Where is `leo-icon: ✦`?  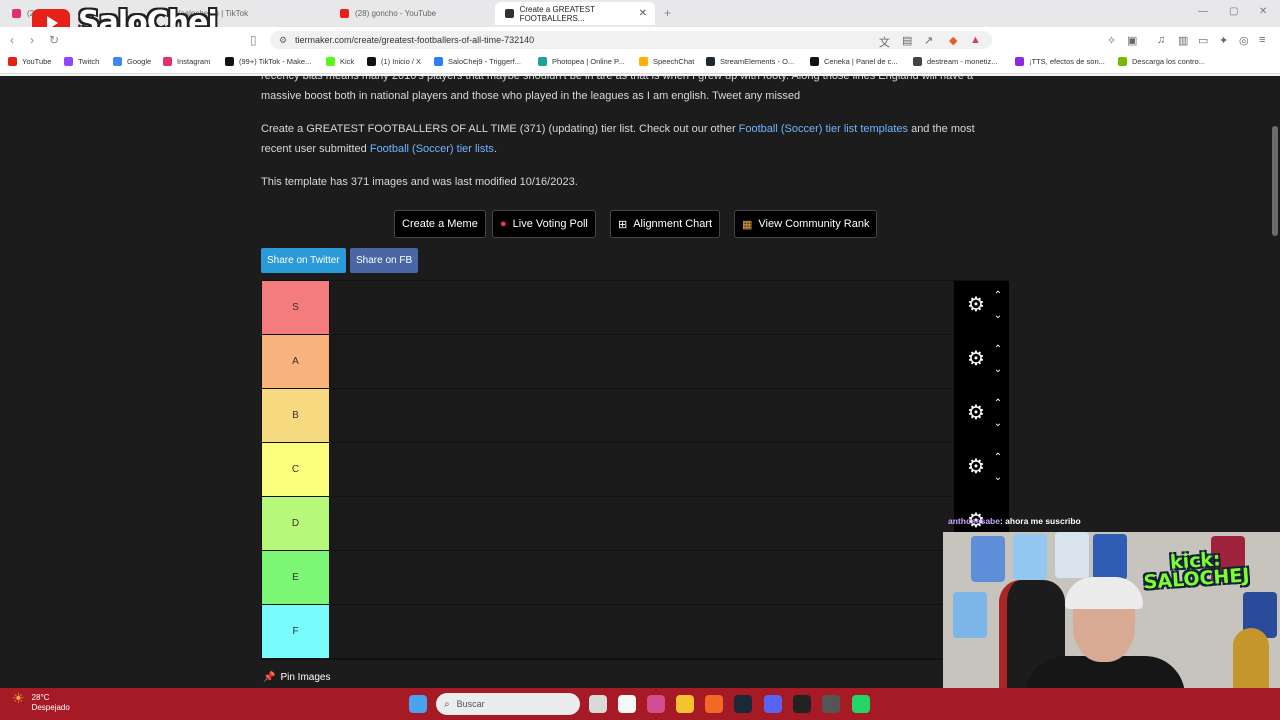
leo-icon: ✦ is located at coordinates (1223, 40).